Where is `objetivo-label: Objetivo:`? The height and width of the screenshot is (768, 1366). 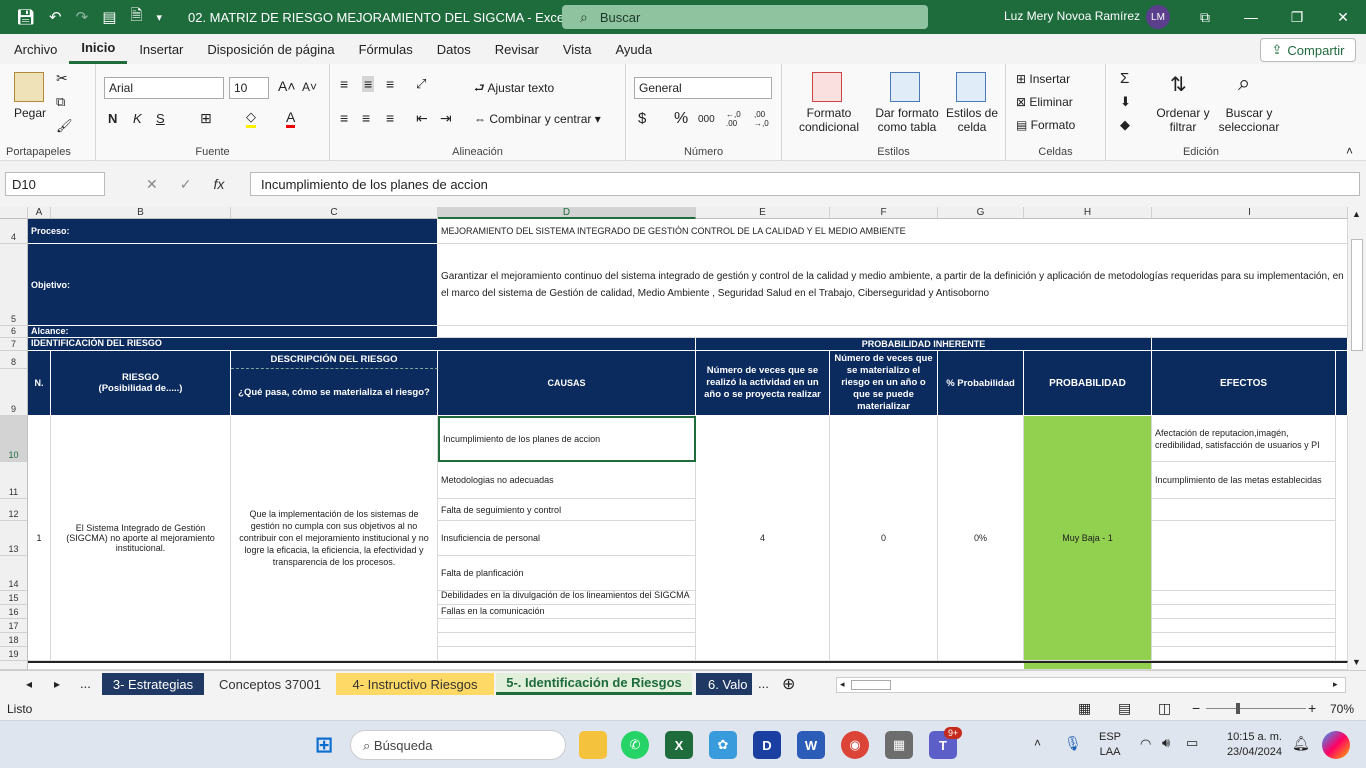
objetivo-label: Objetivo: is located at coordinates (233, 285).